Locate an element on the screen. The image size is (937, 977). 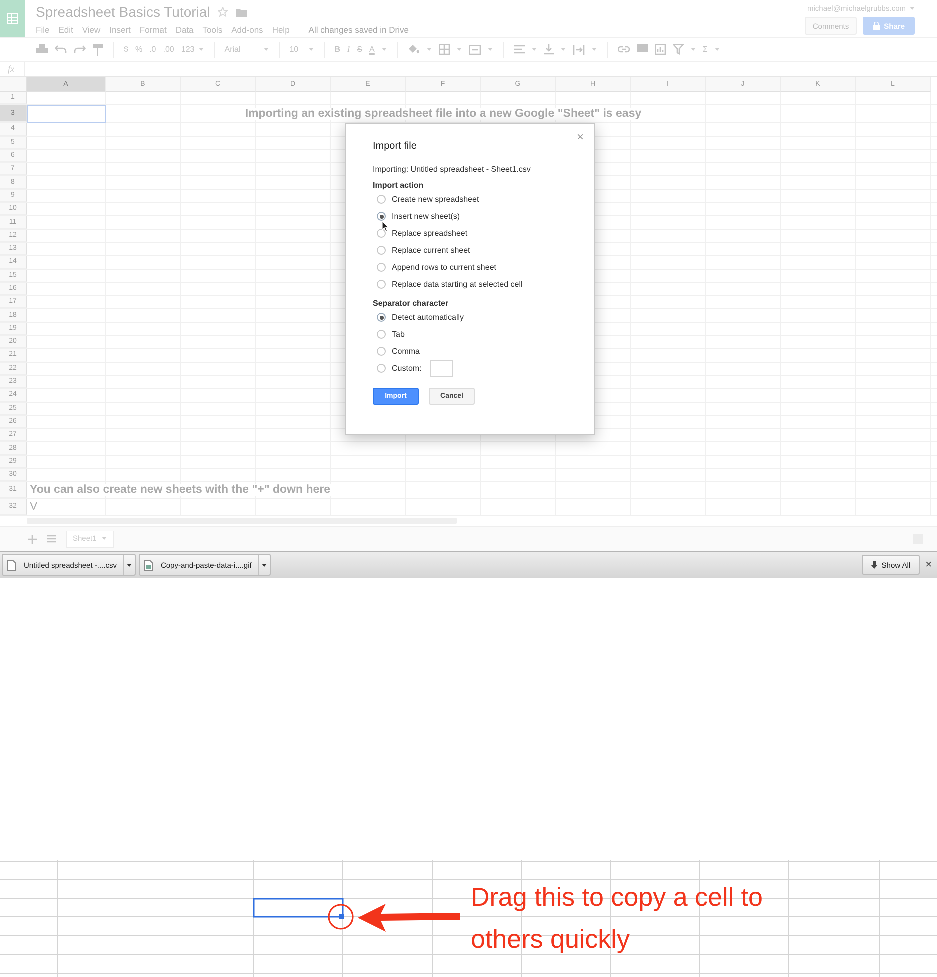
vertical-align-icon is located at coordinates (549, 49).